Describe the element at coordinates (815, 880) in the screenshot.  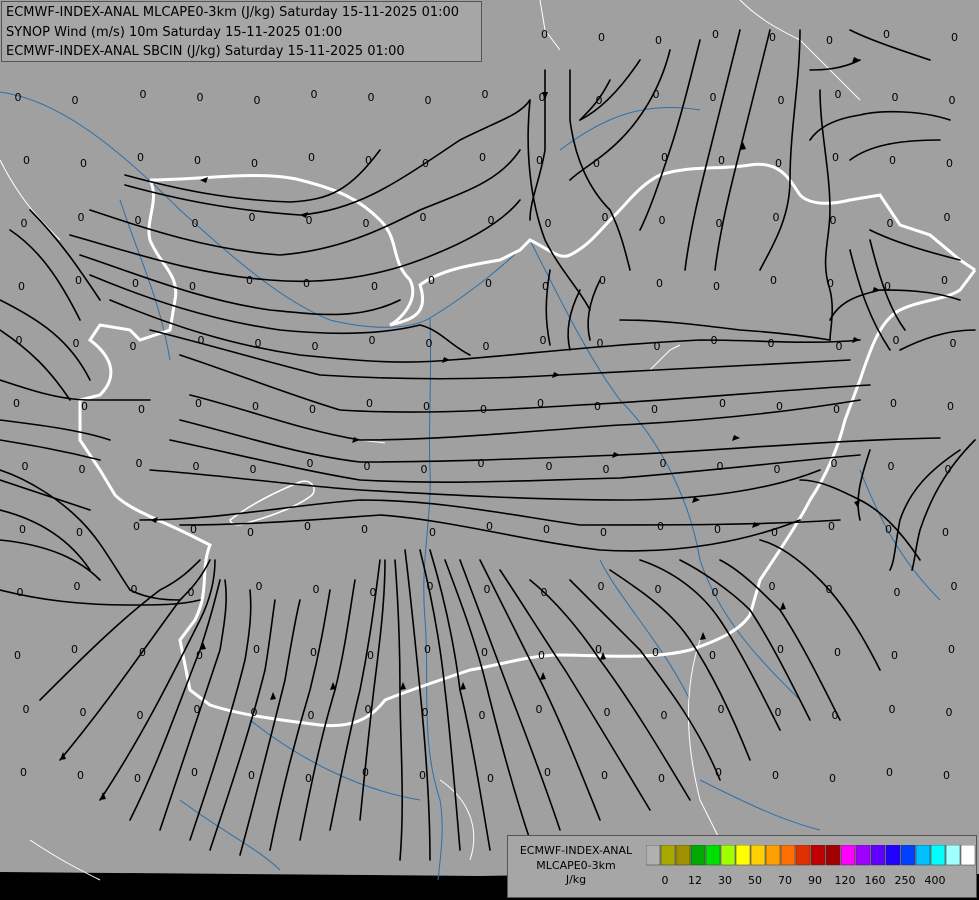
I see `colorbar-tick-label: 90` at that location.